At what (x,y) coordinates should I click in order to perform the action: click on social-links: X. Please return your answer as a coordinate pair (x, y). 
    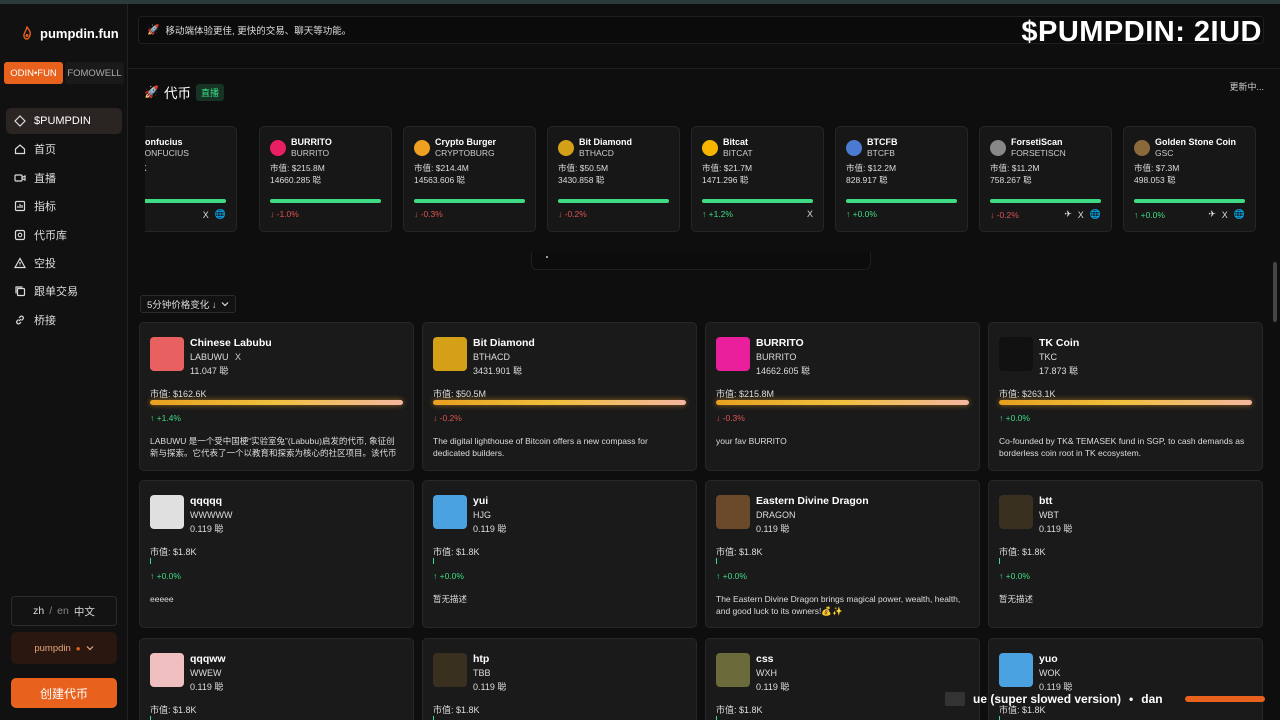
    Looking at the image, I should click on (810, 214).